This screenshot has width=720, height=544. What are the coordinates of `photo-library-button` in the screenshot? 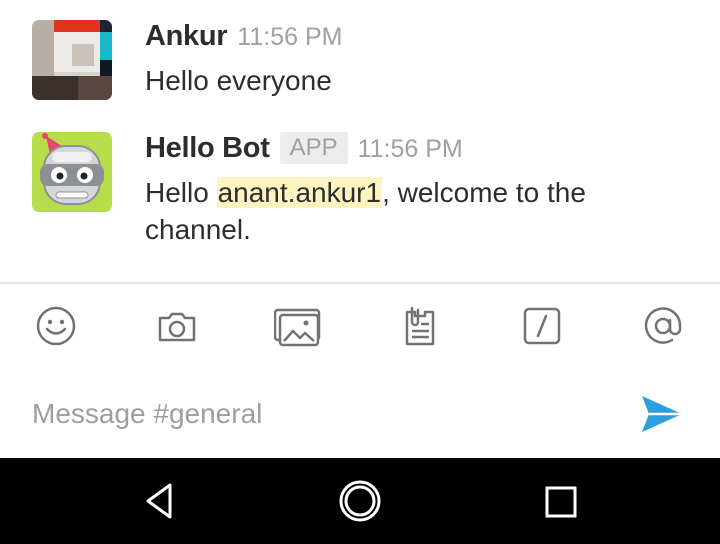 It's located at (298, 326).